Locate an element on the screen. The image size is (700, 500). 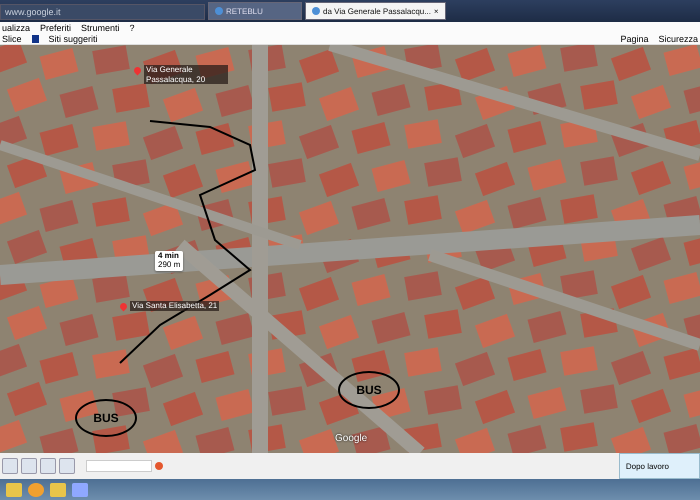
menu-item: ualizza is located at coordinates (16, 28).